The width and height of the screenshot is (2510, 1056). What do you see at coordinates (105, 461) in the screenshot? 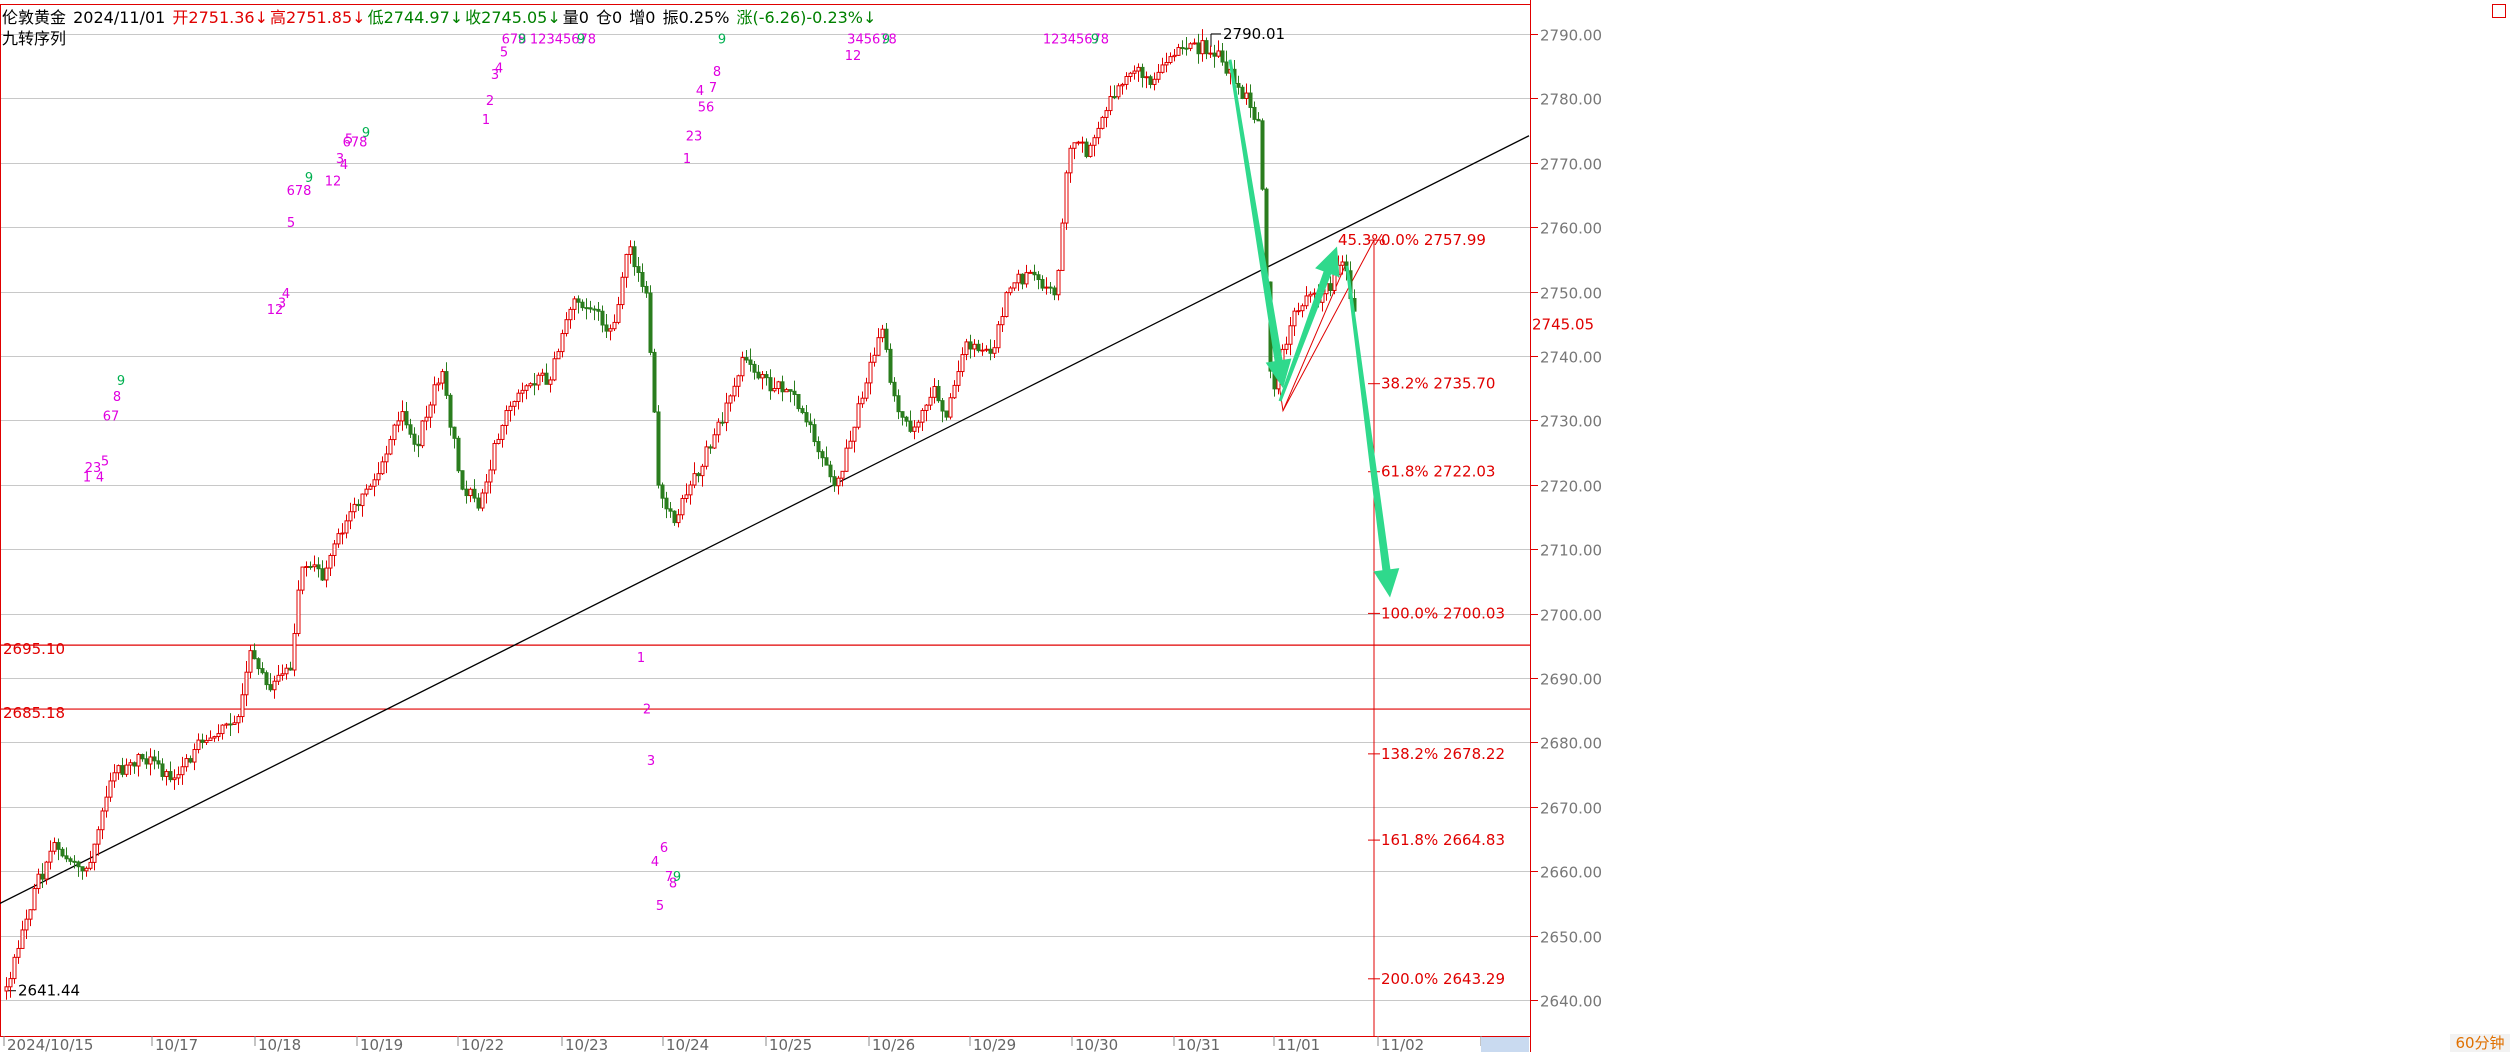
I see `td-count-label: 5` at bounding box center [105, 461].